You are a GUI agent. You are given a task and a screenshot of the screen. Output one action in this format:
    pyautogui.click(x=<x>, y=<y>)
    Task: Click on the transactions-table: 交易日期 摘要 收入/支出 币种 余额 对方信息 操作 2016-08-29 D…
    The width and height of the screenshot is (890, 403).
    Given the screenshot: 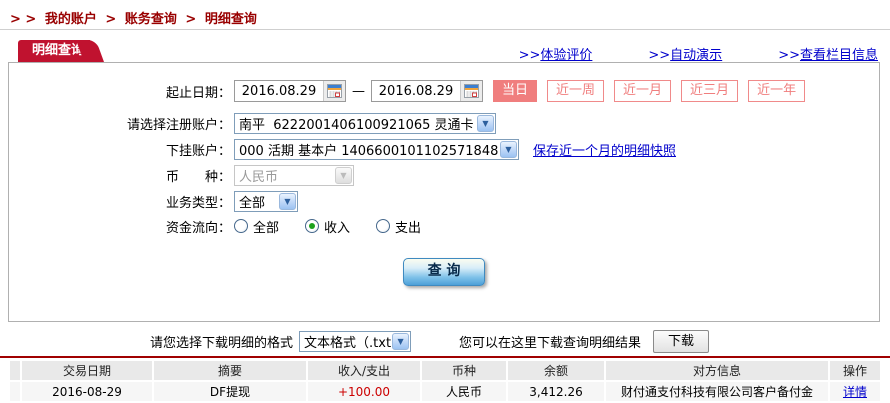 What is the action you would take?
    pyautogui.click(x=445, y=381)
    